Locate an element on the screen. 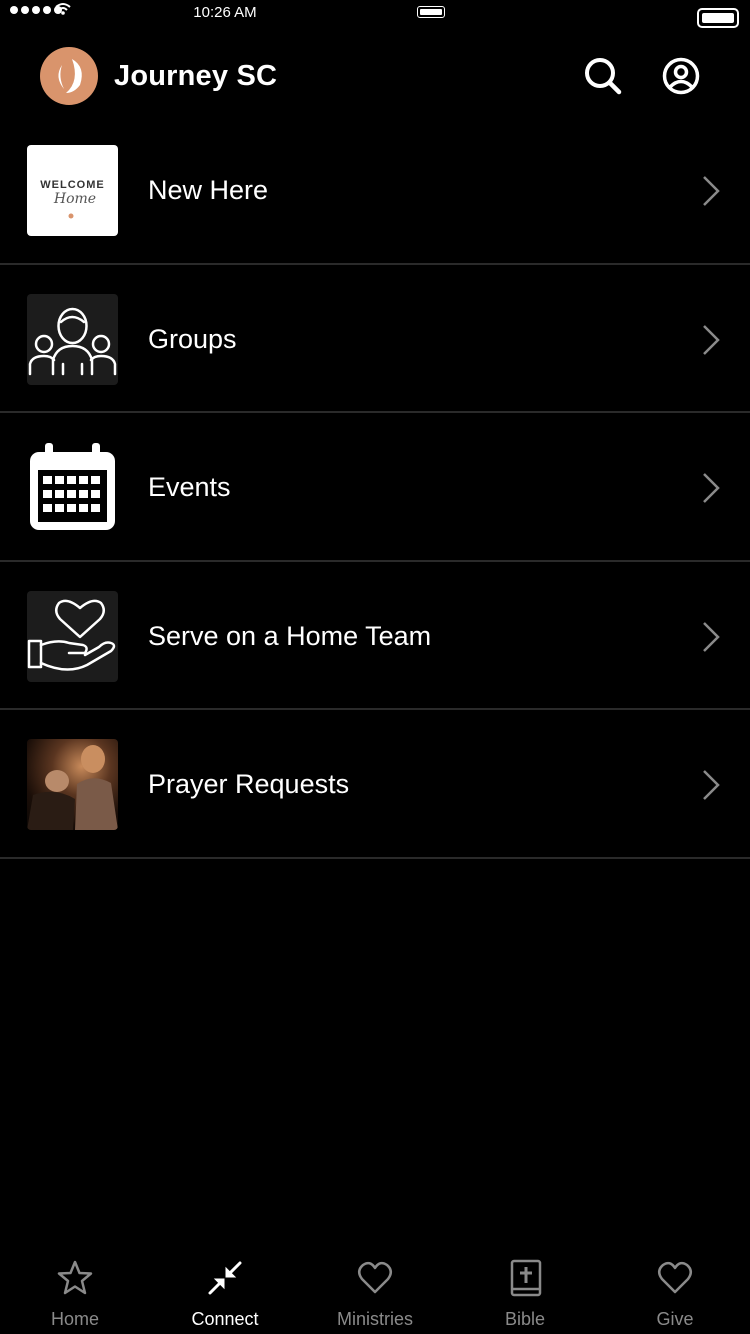 The image size is (750, 1334). tab-label: Home is located at coordinates (74, 1319).